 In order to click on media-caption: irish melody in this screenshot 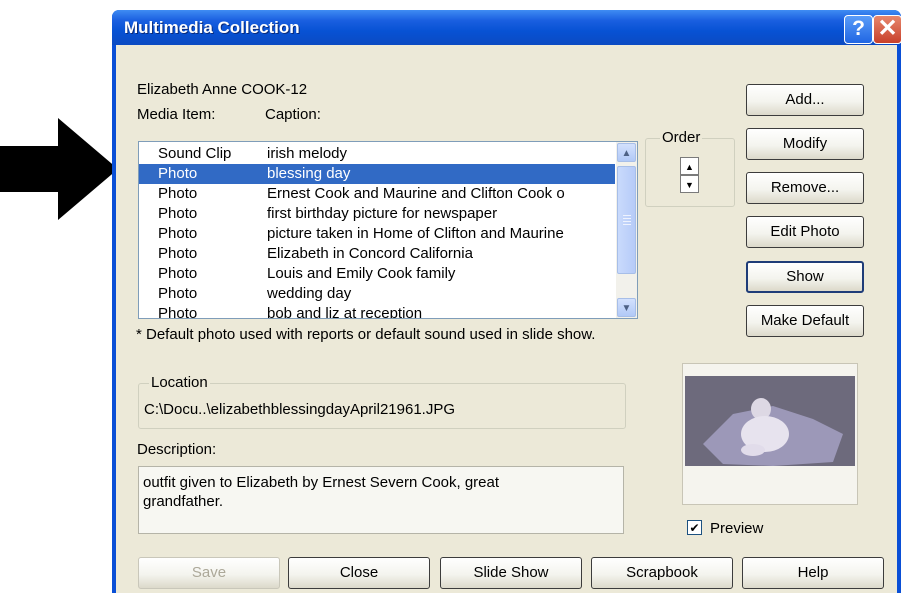, I will do `click(307, 153)`.